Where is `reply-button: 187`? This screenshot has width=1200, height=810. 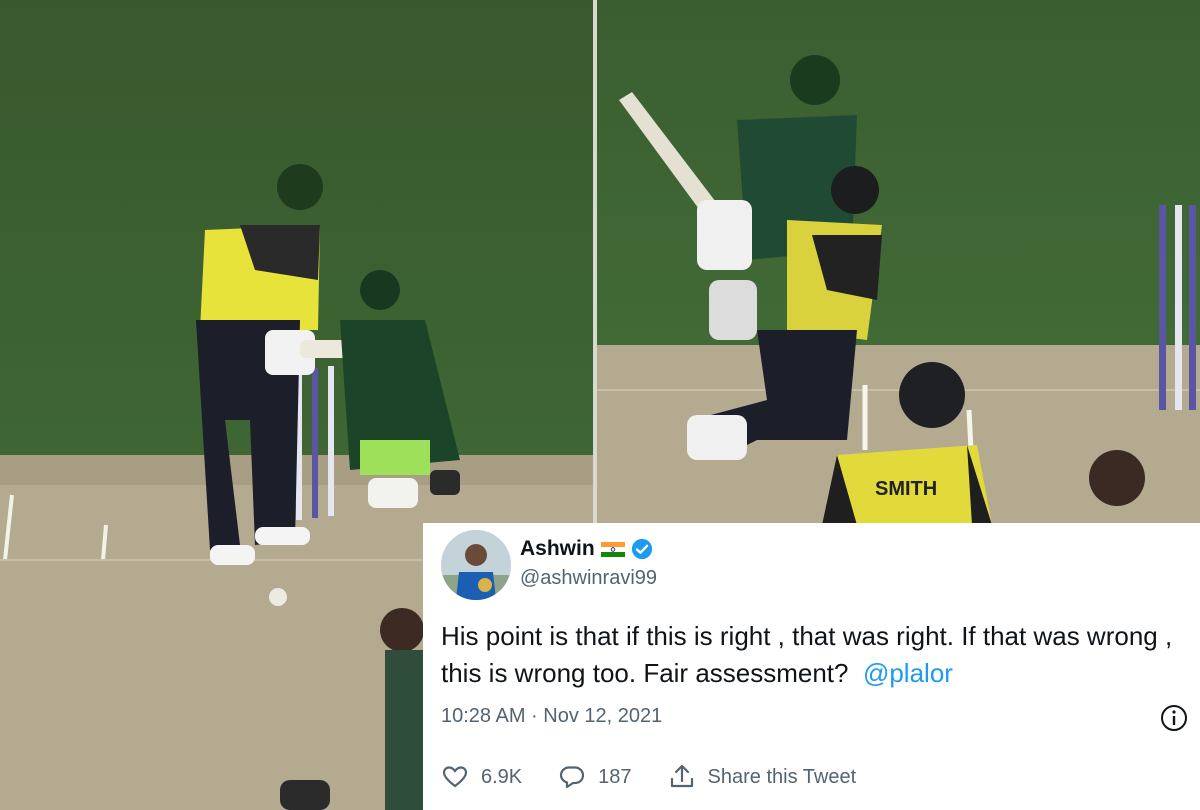 reply-button: 187 is located at coordinates (595, 777).